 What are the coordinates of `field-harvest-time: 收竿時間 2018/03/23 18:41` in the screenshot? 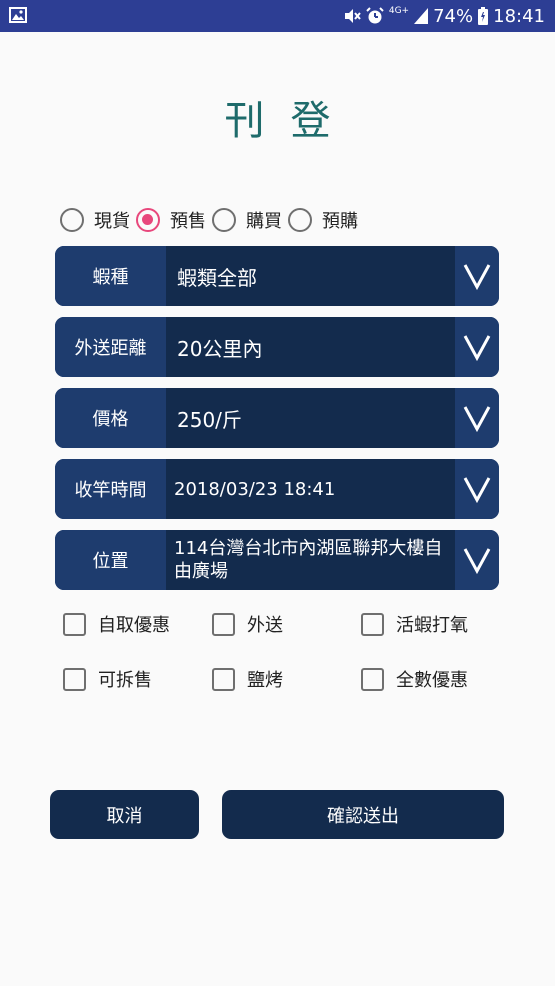 It's located at (277, 489).